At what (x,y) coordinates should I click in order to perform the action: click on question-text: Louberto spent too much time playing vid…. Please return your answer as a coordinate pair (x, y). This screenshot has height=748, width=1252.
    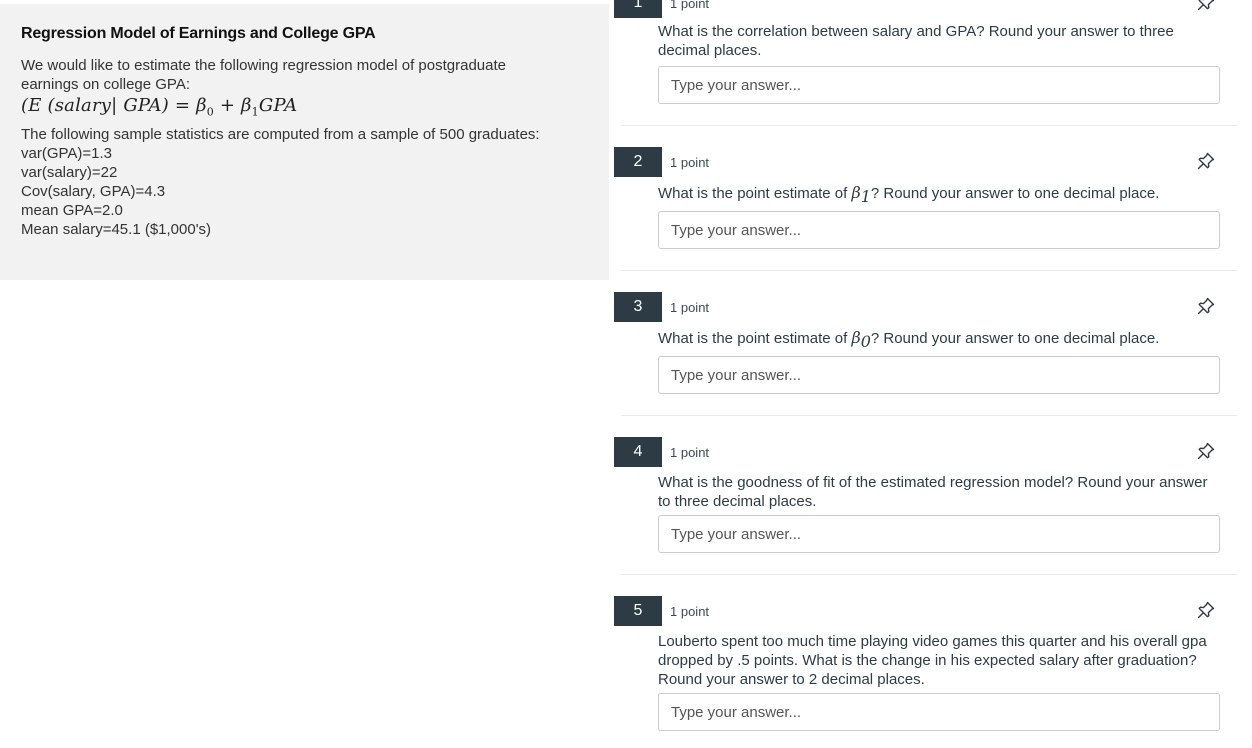
    Looking at the image, I should click on (932, 660).